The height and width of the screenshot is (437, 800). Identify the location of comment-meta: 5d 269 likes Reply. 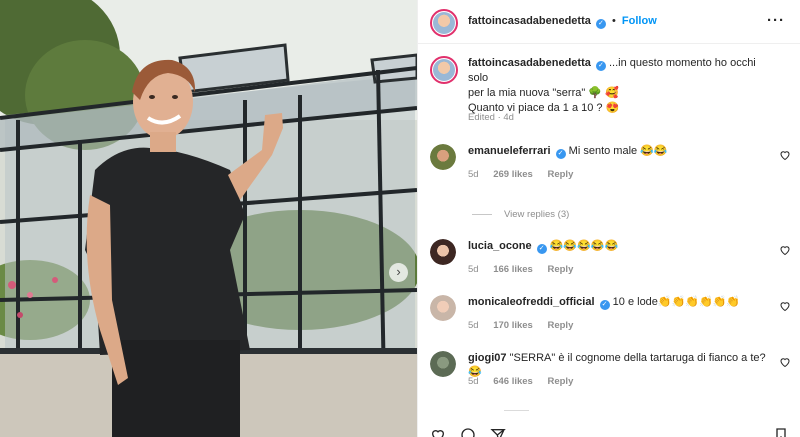
(526, 174).